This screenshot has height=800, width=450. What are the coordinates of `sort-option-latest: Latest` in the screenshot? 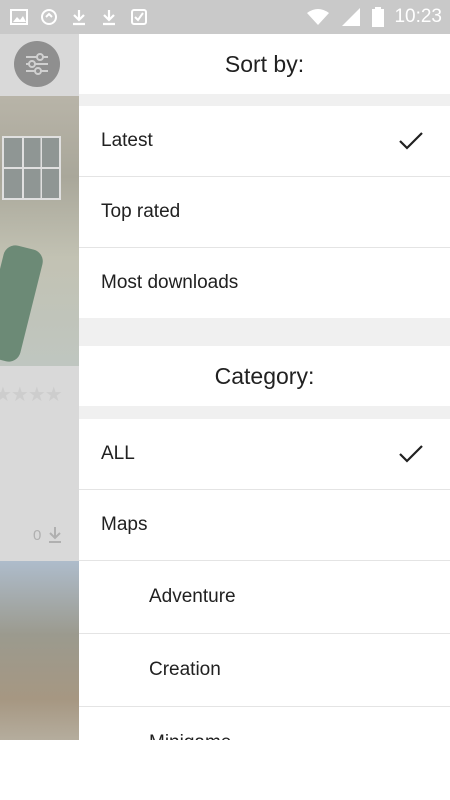 It's located at (264, 141).